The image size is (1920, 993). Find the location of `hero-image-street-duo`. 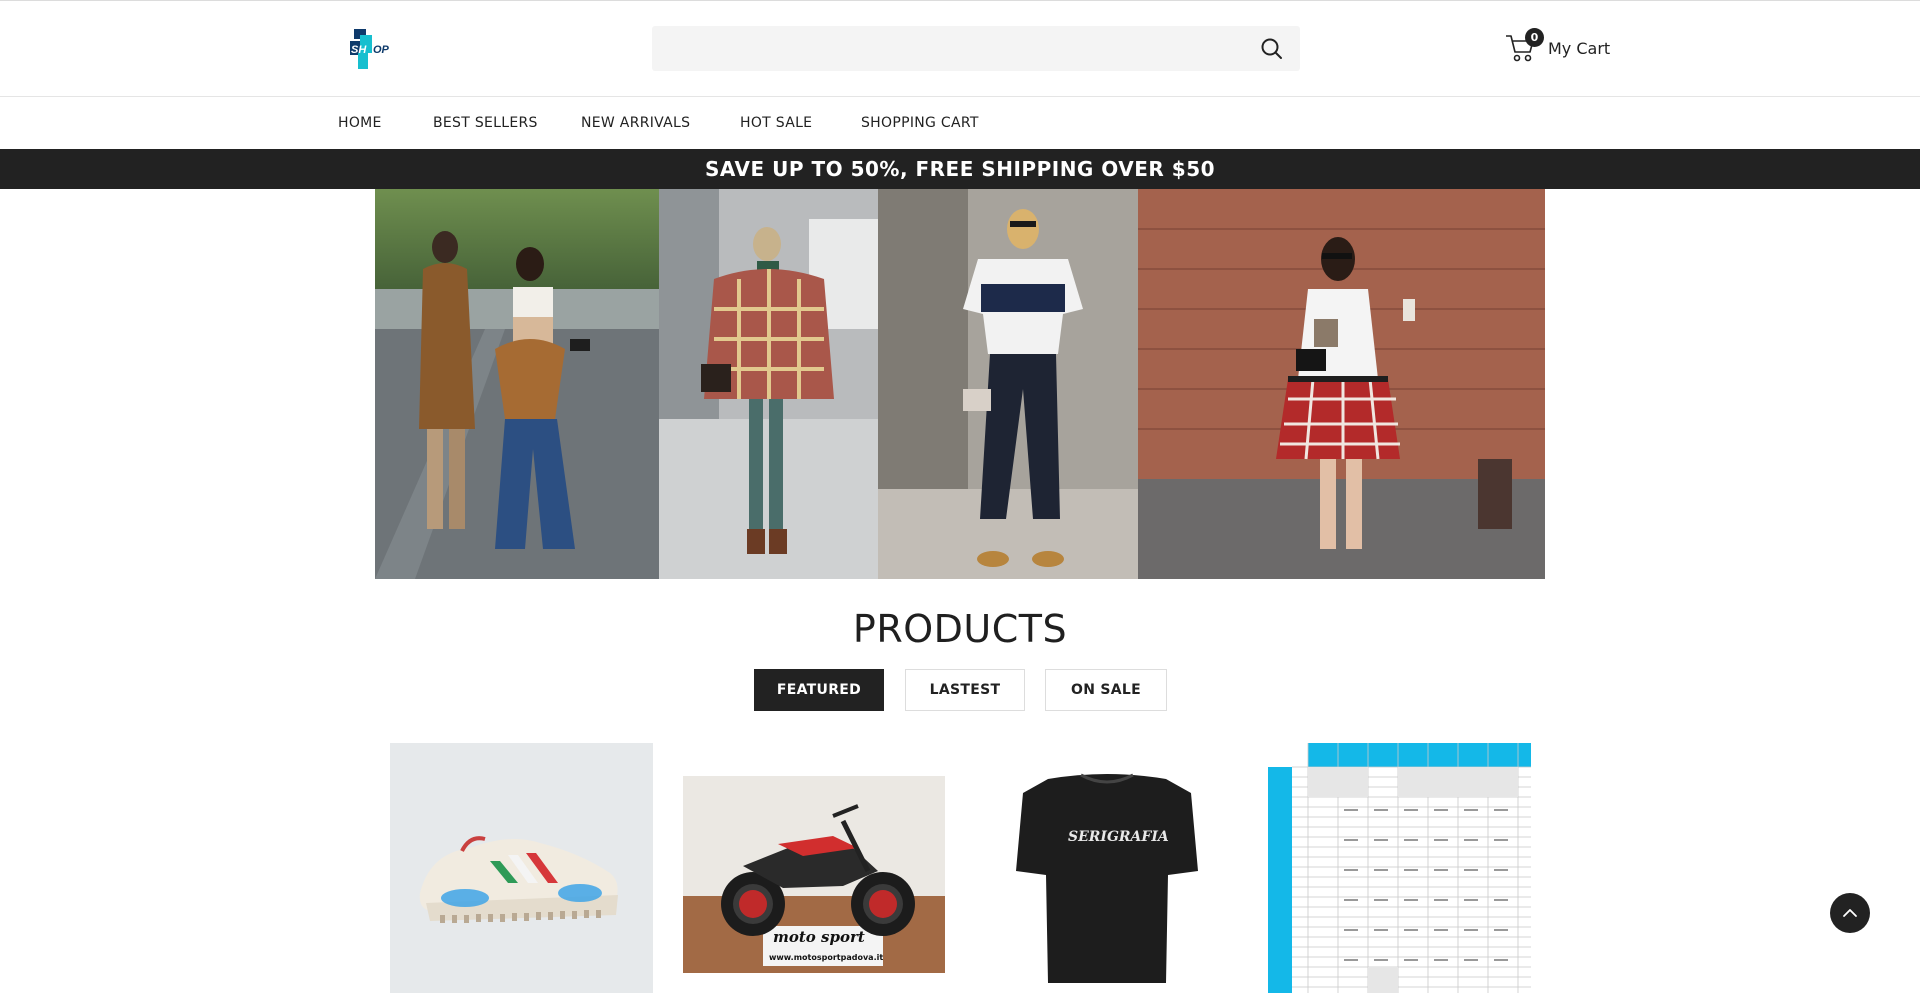

hero-image-street-duo is located at coordinates (517, 384).